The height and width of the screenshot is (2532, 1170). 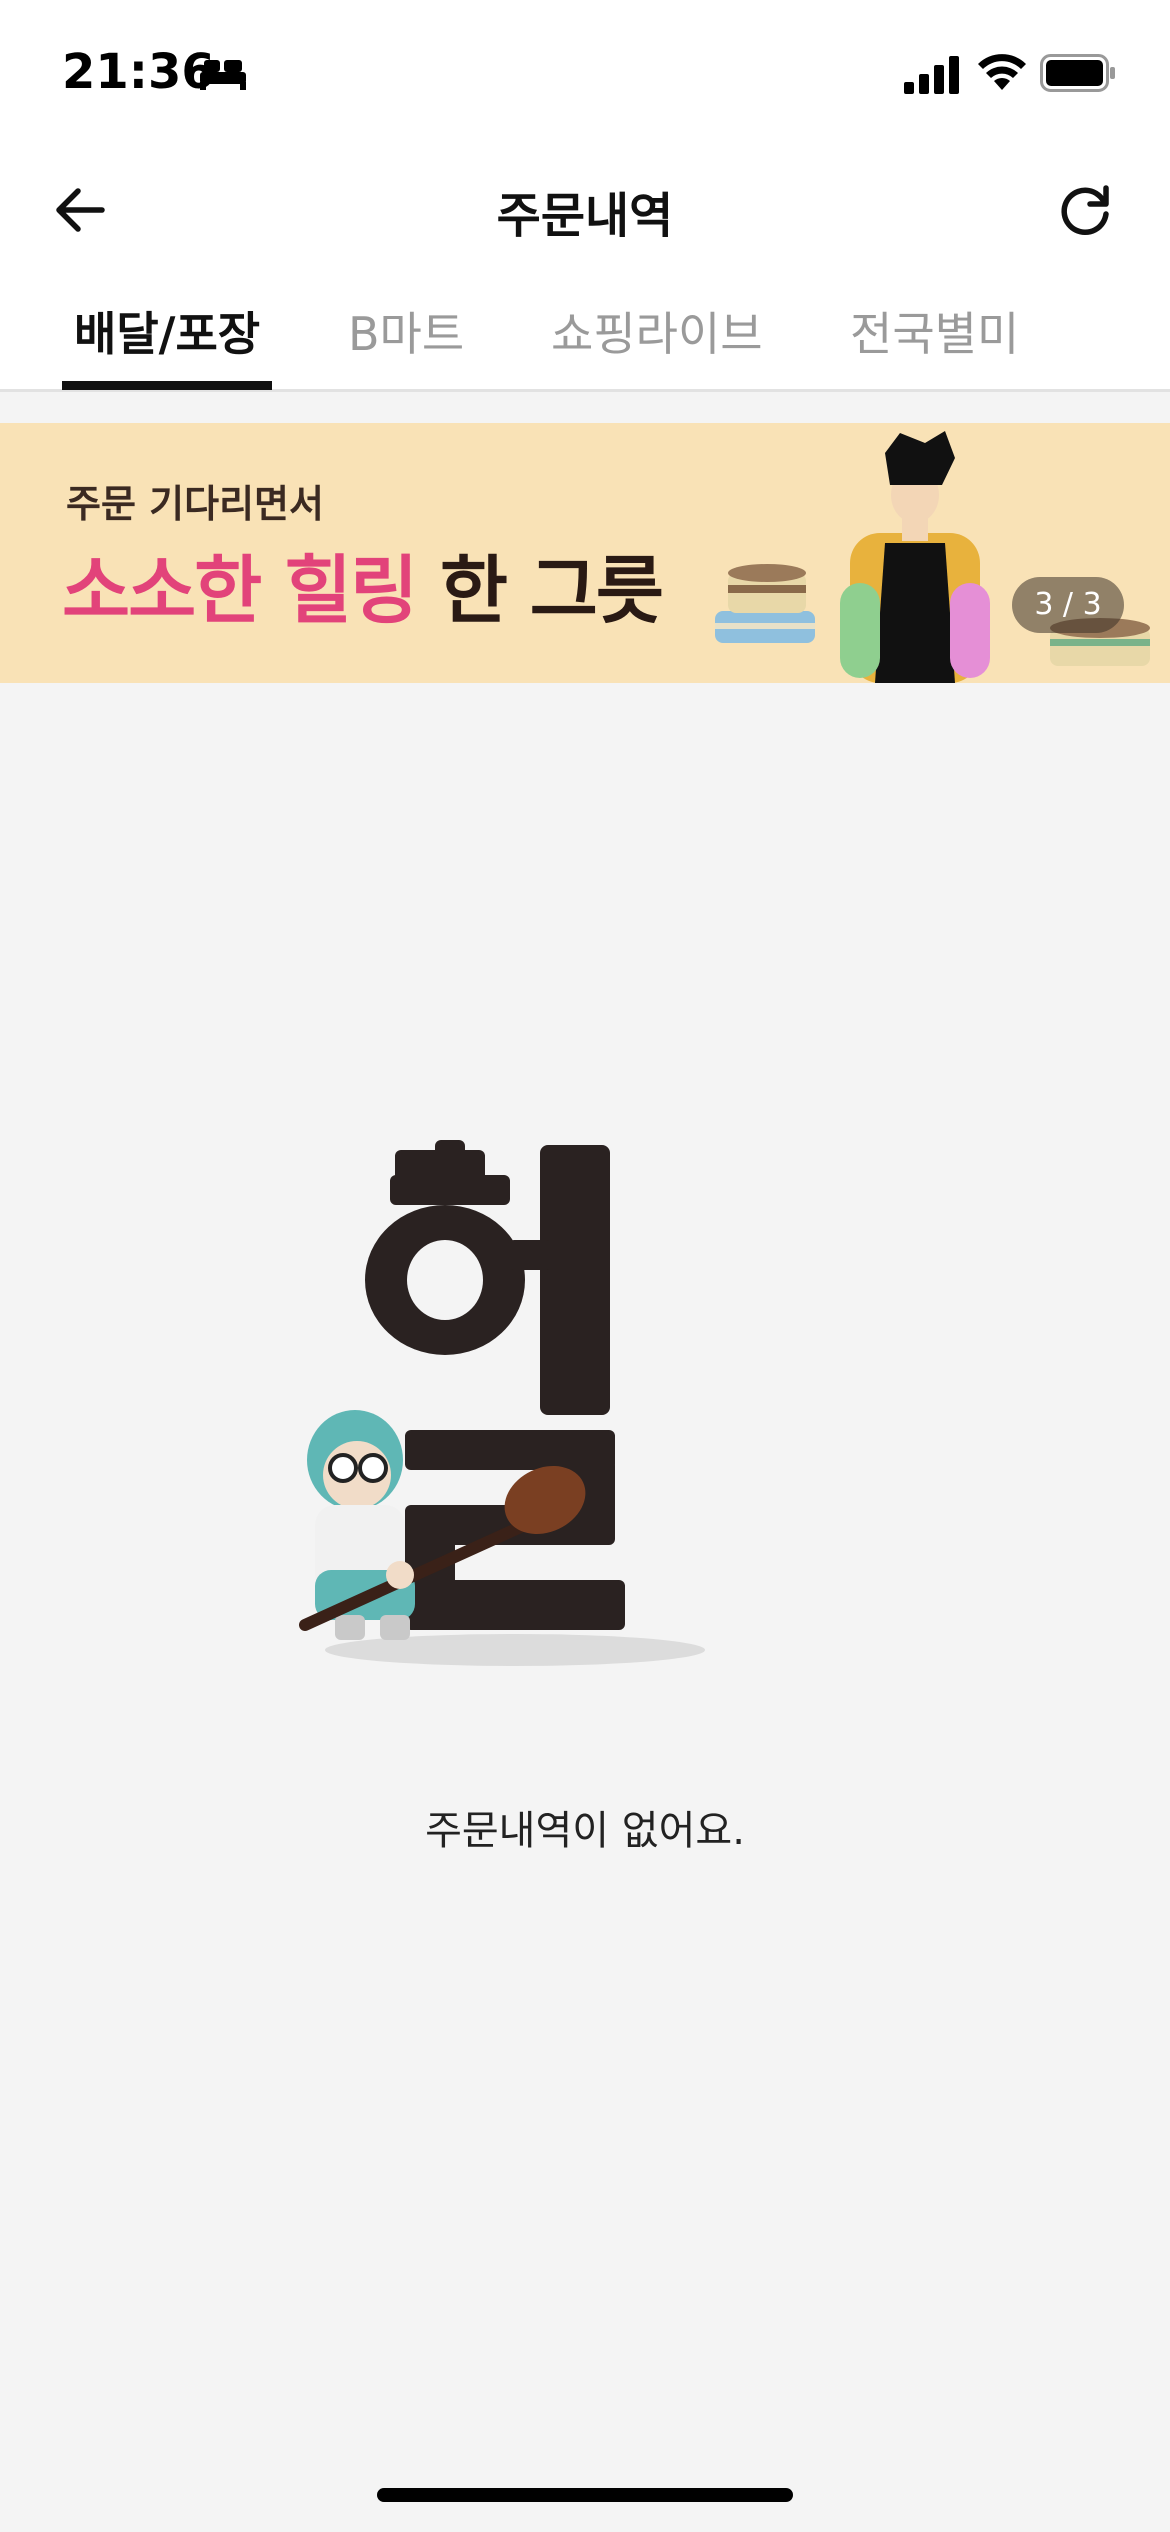 I want to click on tab-shopping-live: 쇼핑라이브, so click(x=657, y=343).